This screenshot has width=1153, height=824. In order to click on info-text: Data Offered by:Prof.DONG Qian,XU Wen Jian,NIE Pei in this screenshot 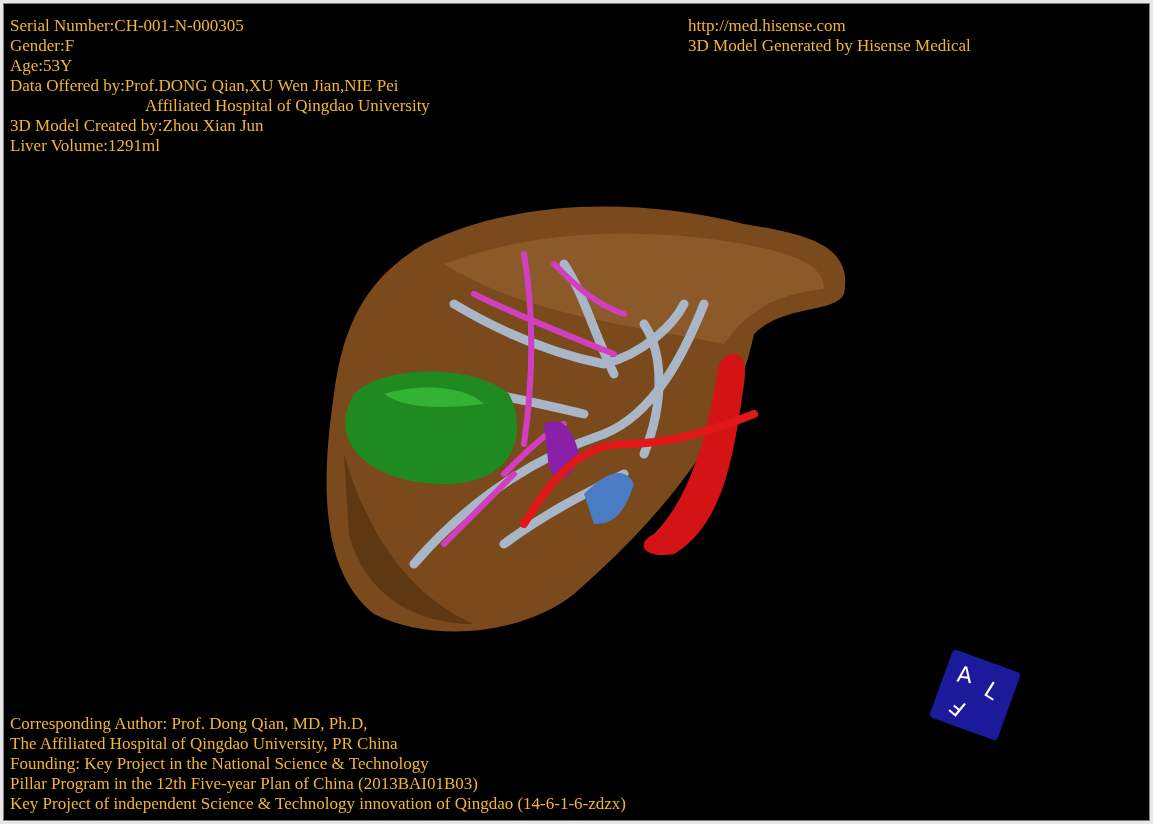, I will do `click(204, 86)`.